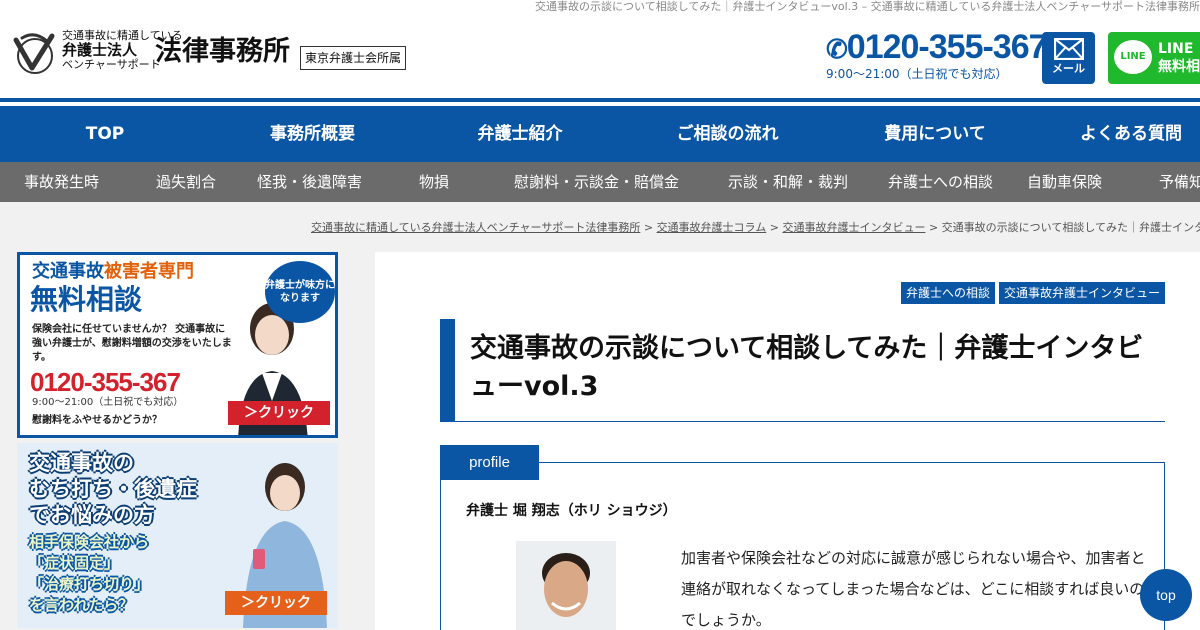 The height and width of the screenshot is (630, 1200). What do you see at coordinates (596, 182) in the screenshot?
I see `subnav-compensation: 慰謝料・示談金・賠償金` at bounding box center [596, 182].